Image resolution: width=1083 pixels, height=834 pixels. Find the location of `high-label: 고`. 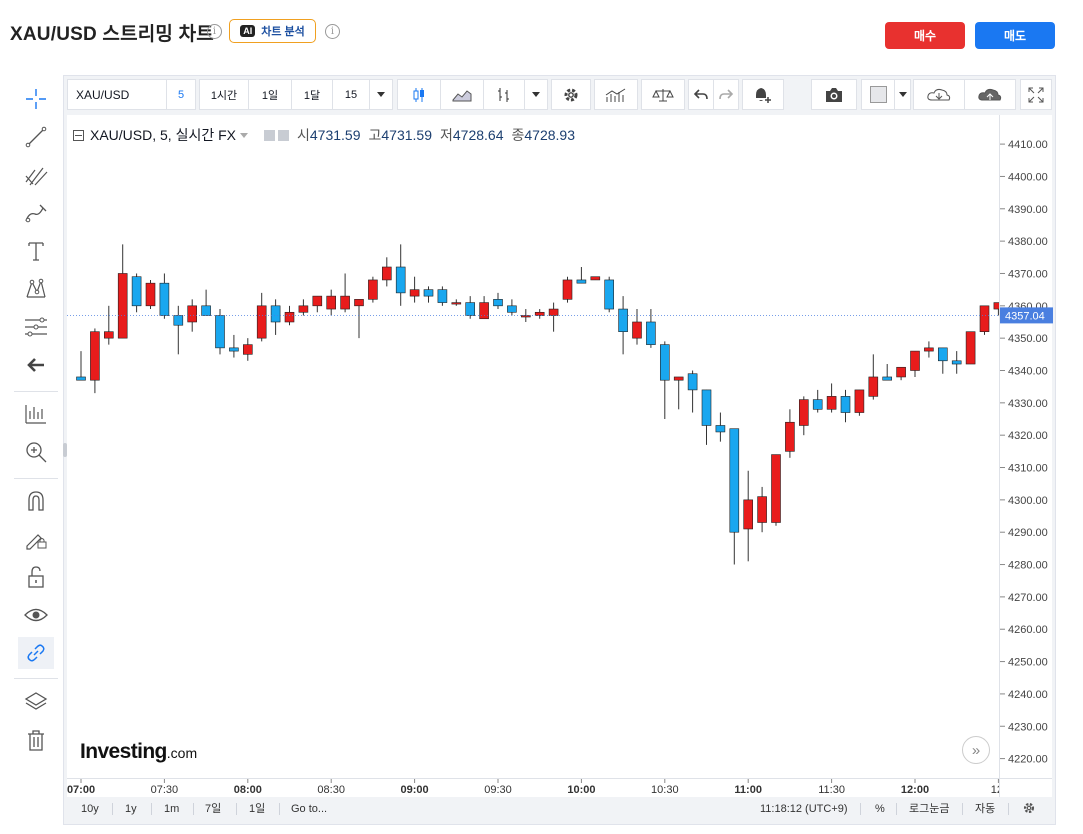

high-label: 고 is located at coordinates (375, 135).